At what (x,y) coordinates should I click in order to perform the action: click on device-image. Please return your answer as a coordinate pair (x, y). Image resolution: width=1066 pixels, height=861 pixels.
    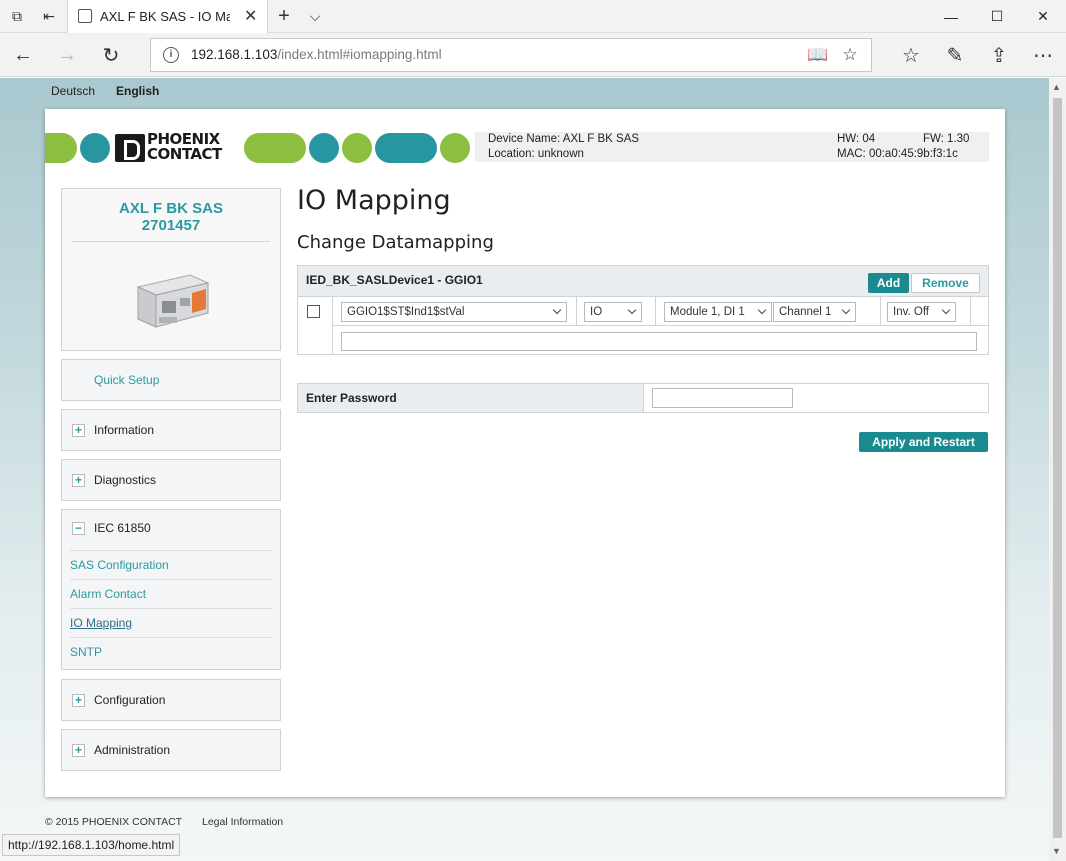
    Looking at the image, I should click on (173, 301).